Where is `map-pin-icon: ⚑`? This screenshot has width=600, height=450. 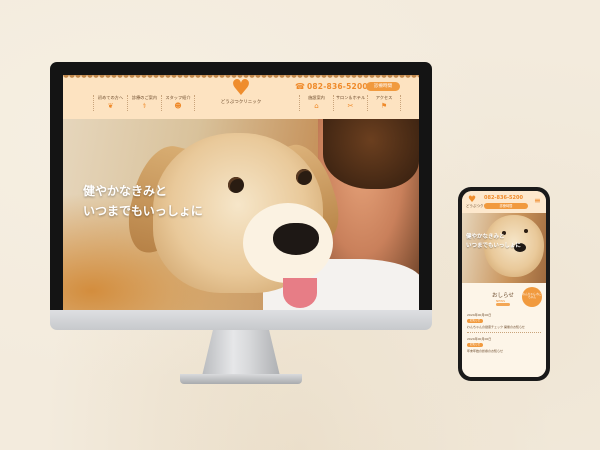 map-pin-icon: ⚑ is located at coordinates (384, 106).